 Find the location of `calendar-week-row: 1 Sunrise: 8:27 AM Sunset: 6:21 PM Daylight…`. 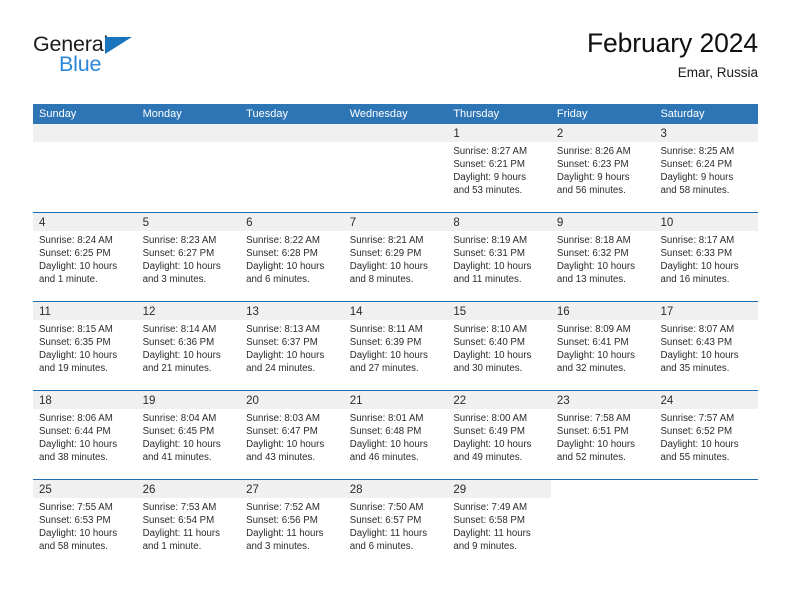

calendar-week-row: 1 Sunrise: 8:27 AM Sunset: 6:21 PM Daylight… is located at coordinates (396, 168).